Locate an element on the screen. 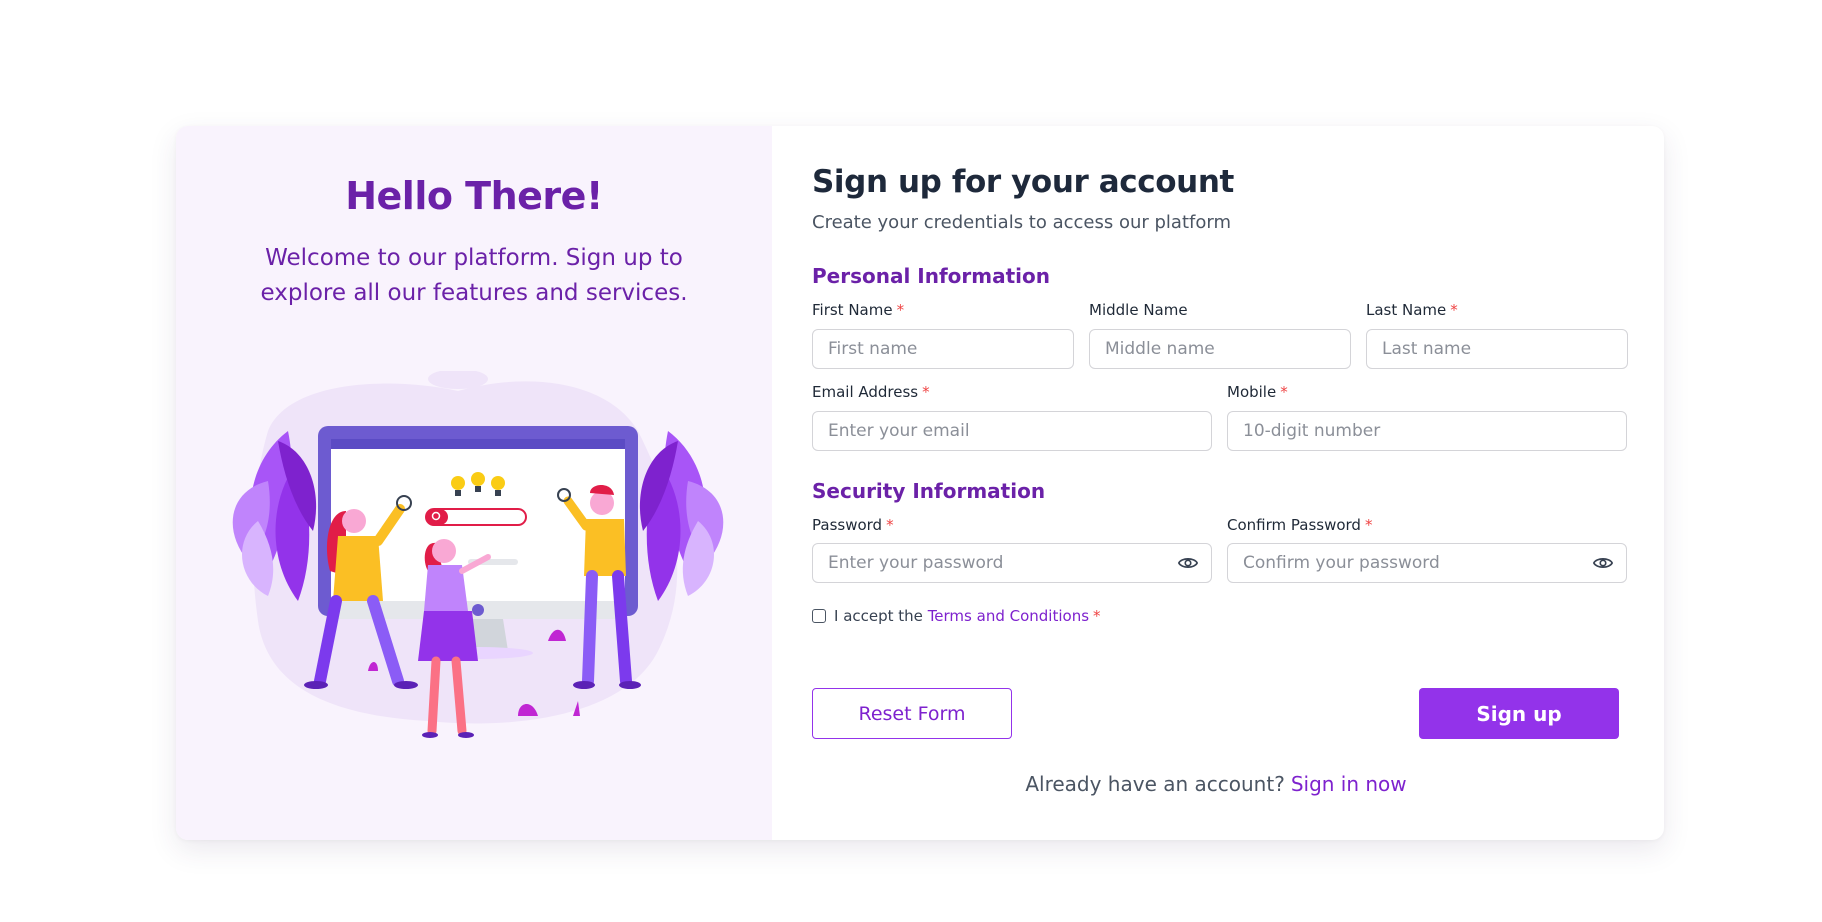 This screenshot has width=1822, height=922. email-input is located at coordinates (1012, 431).